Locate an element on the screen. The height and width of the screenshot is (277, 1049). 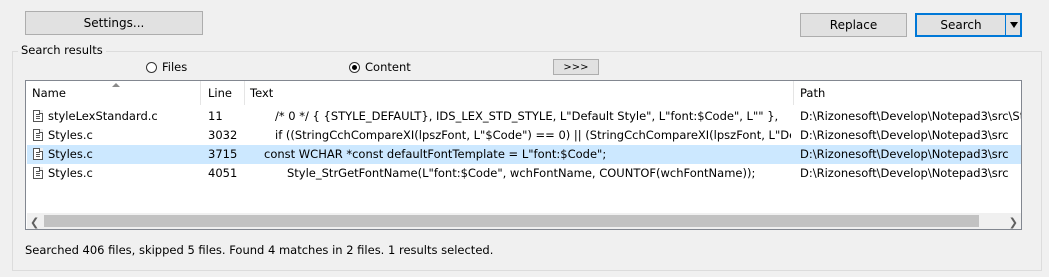
column-header-line-label: Line is located at coordinates (220, 93).